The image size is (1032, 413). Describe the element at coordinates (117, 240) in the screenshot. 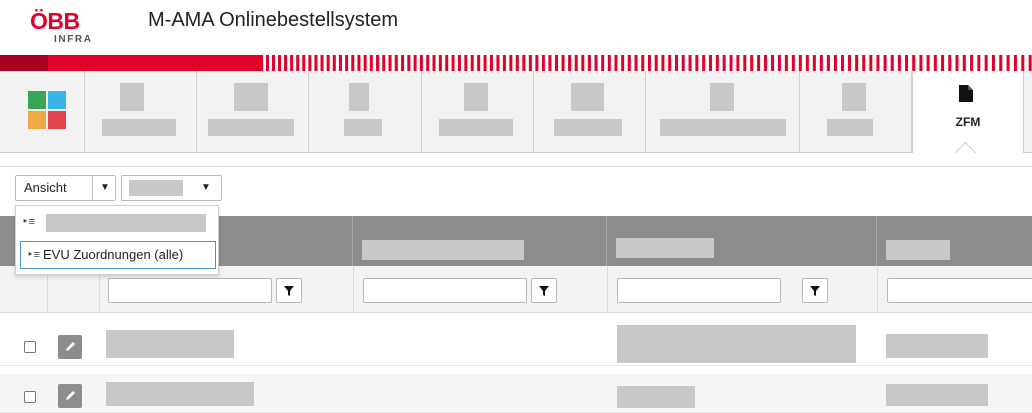

I see `view-dropdown-menu: ‣≡ ‣≡ EVU Zuordnungen (alle)` at that location.